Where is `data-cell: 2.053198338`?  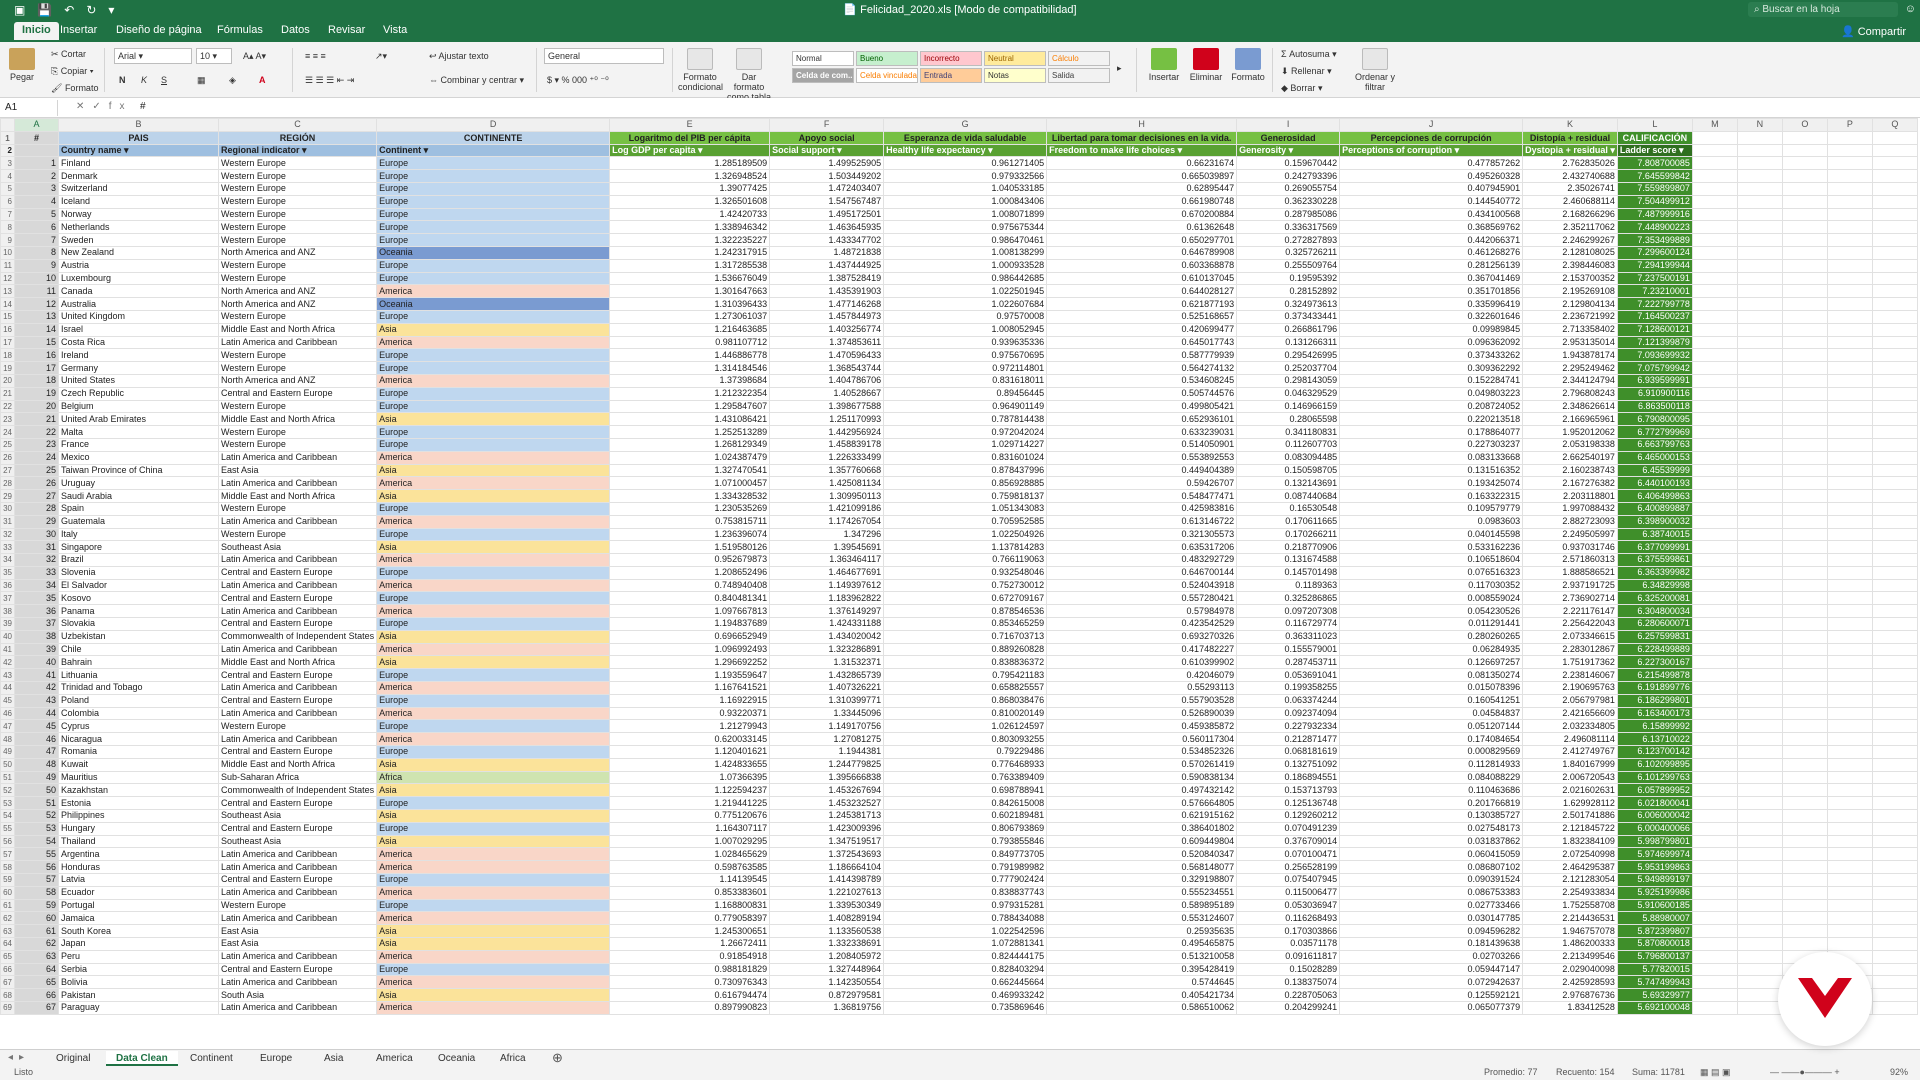 data-cell: 2.053198338 is located at coordinates (1570, 444).